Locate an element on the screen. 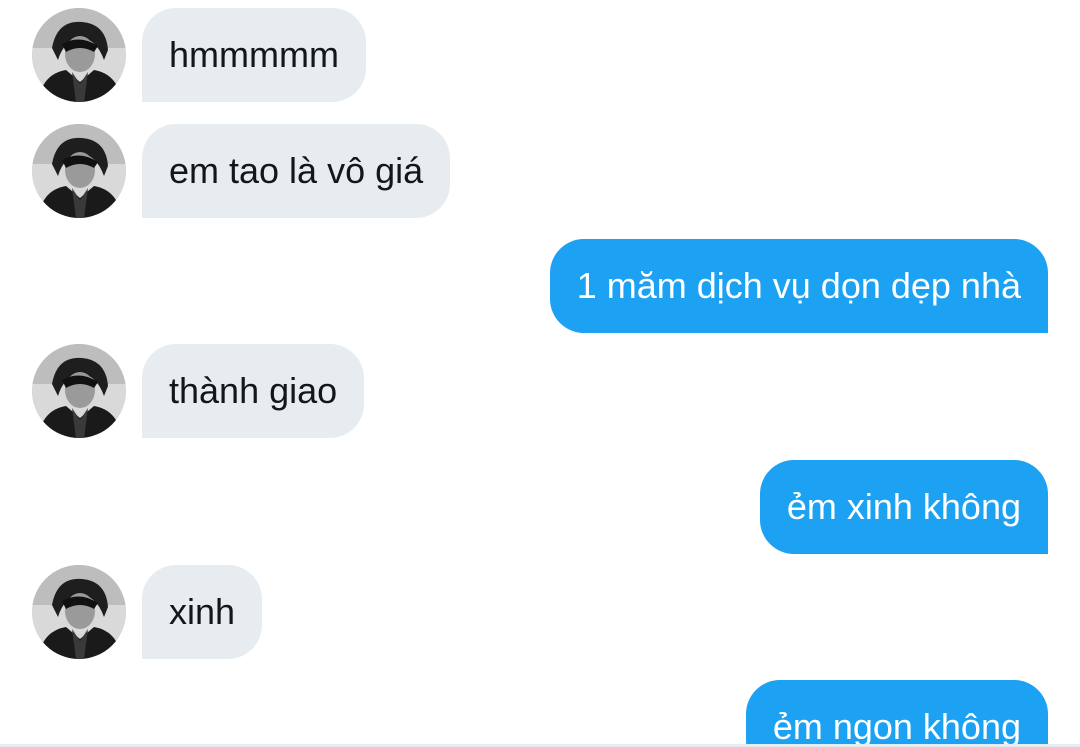 This screenshot has width=1080, height=747. message-text: em tao là vô giá is located at coordinates (296, 170).